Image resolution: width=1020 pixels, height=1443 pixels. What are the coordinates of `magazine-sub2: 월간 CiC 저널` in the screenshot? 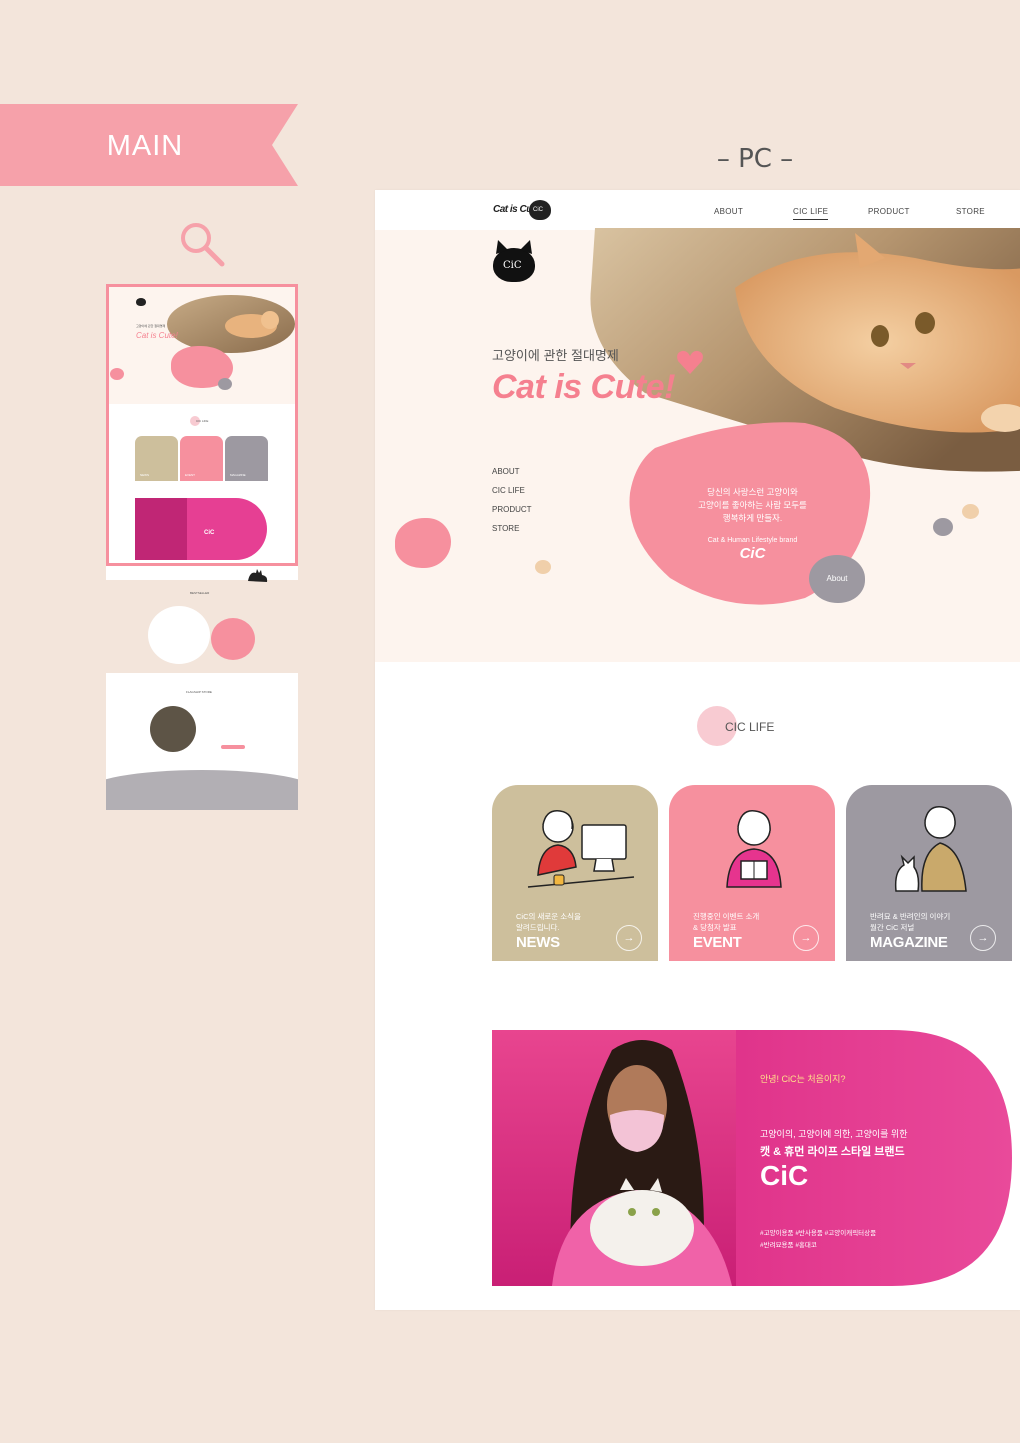 It's located at (892, 927).